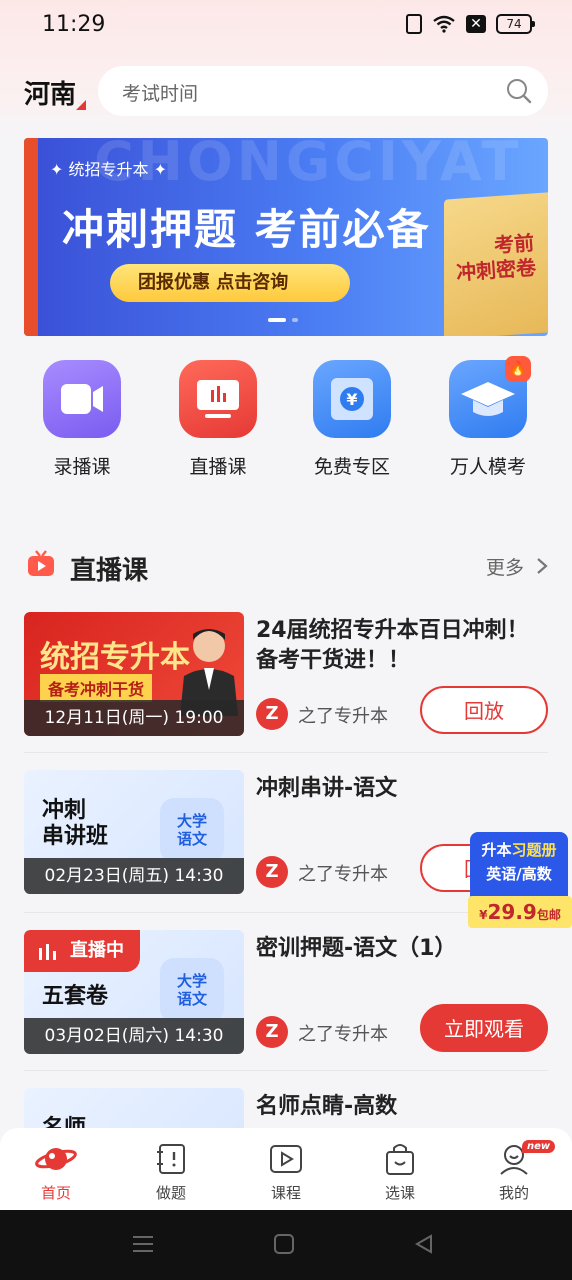 Image resolution: width=572 pixels, height=1280 pixels. Describe the element at coordinates (96, 688) in the screenshot. I see `thumb-subtitle: 备考冲刺干货` at that location.